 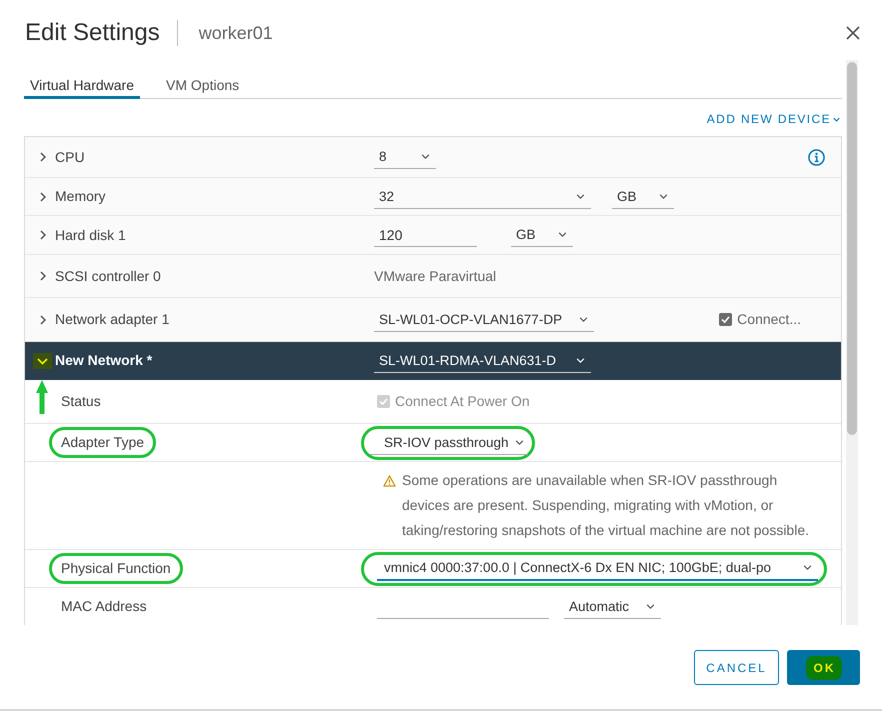 I want to click on warning-message: Some operations are unavailable when SR-IOV passthrough devices are present. Suspending, migrating with vMotion, or taking/restoring snapshots of the virtual machine are not possible., so click(x=606, y=505).